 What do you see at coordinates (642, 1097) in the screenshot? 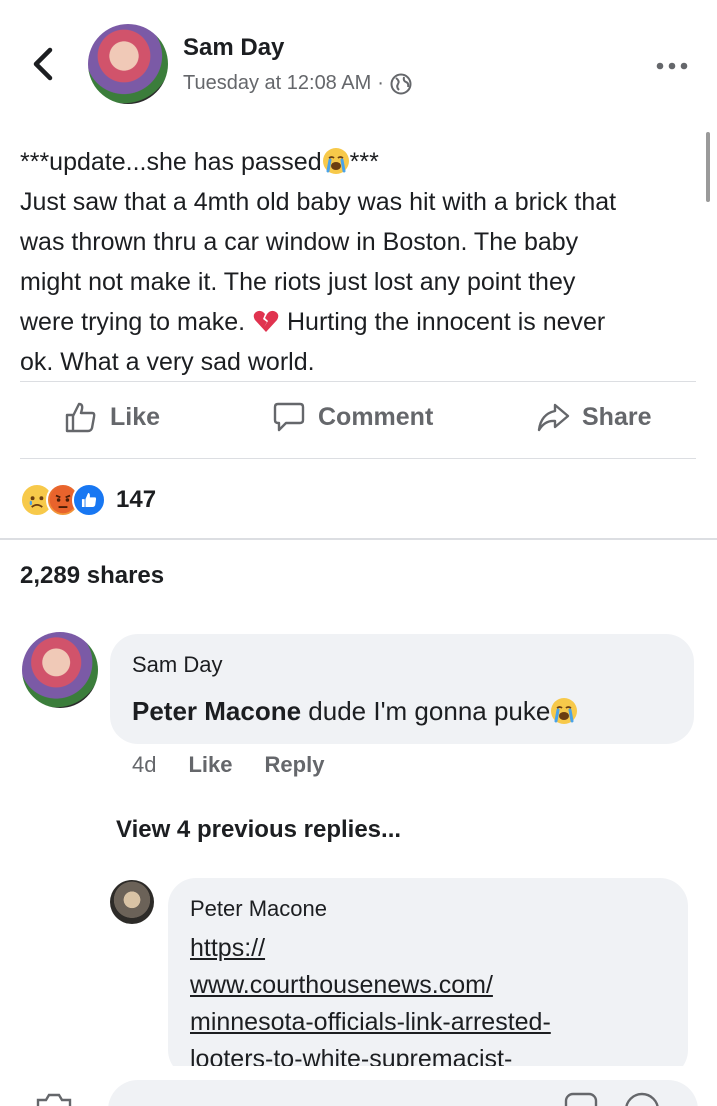
I see `emoji-icon` at bounding box center [642, 1097].